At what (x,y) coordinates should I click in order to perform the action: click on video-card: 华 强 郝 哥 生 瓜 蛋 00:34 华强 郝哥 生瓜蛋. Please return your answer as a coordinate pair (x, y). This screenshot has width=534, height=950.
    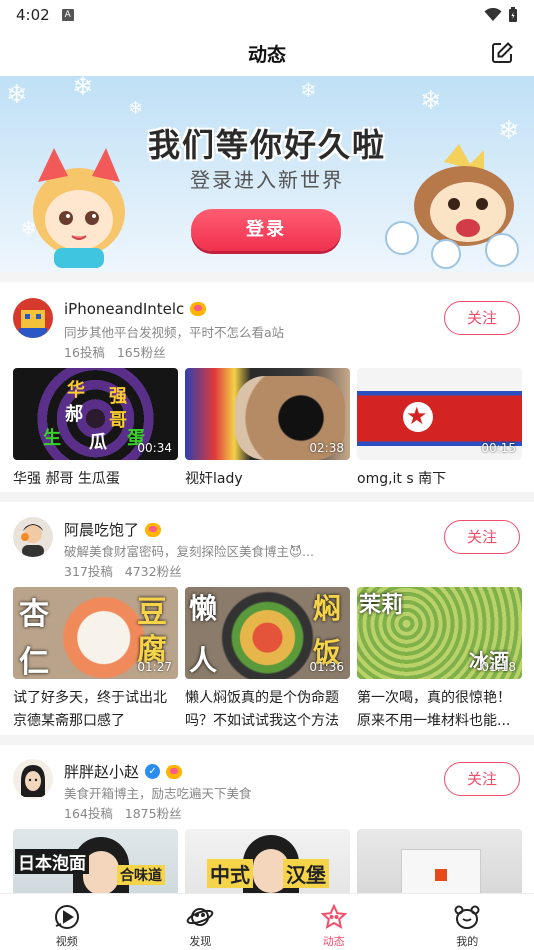
    Looking at the image, I should click on (95, 429).